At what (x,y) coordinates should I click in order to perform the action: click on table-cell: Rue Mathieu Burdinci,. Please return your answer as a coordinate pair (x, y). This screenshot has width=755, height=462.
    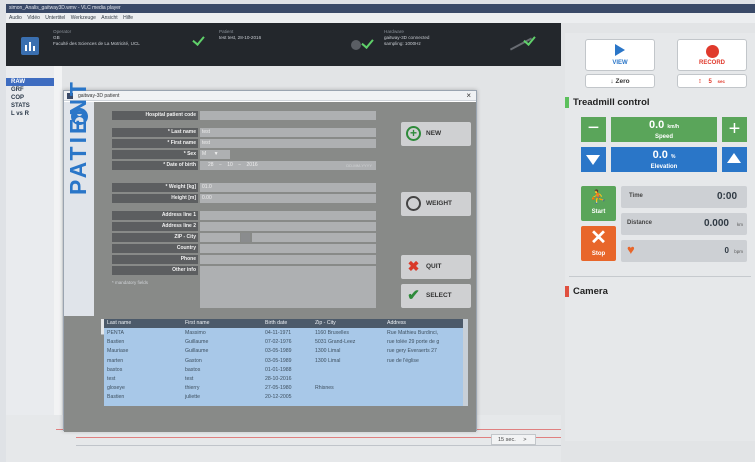
    Looking at the image, I should click on (413, 333).